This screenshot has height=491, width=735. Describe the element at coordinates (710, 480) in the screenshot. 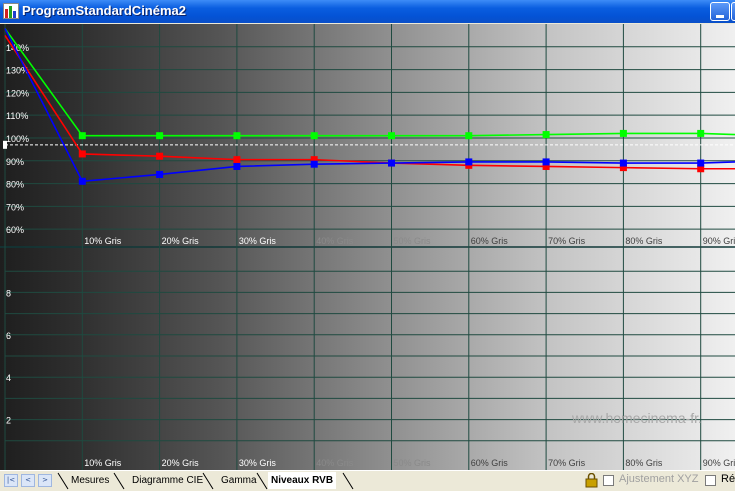

I see `second-option-checkbox` at that location.